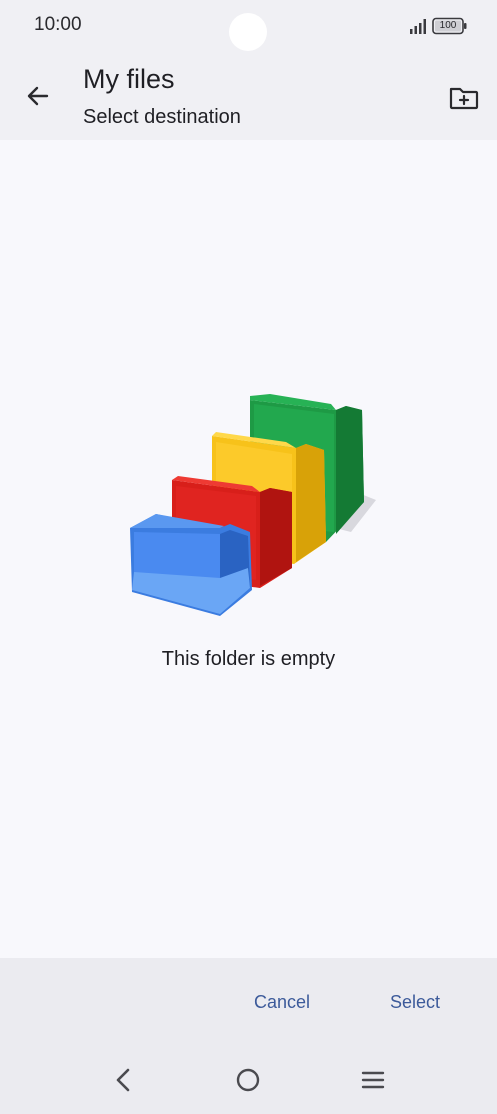  What do you see at coordinates (415, 1002) in the screenshot?
I see `select-button: Select` at bounding box center [415, 1002].